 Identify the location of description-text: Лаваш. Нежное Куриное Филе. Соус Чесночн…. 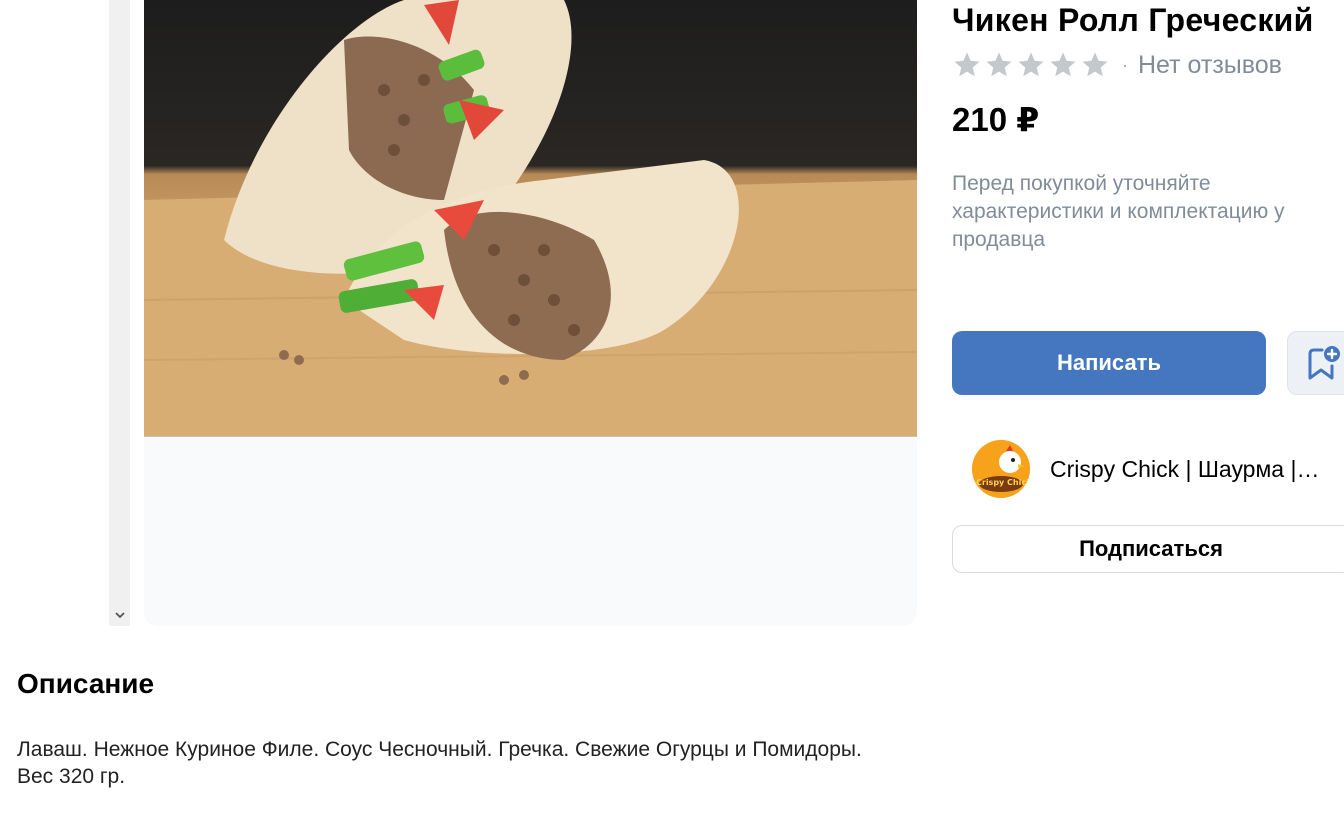
(439, 763).